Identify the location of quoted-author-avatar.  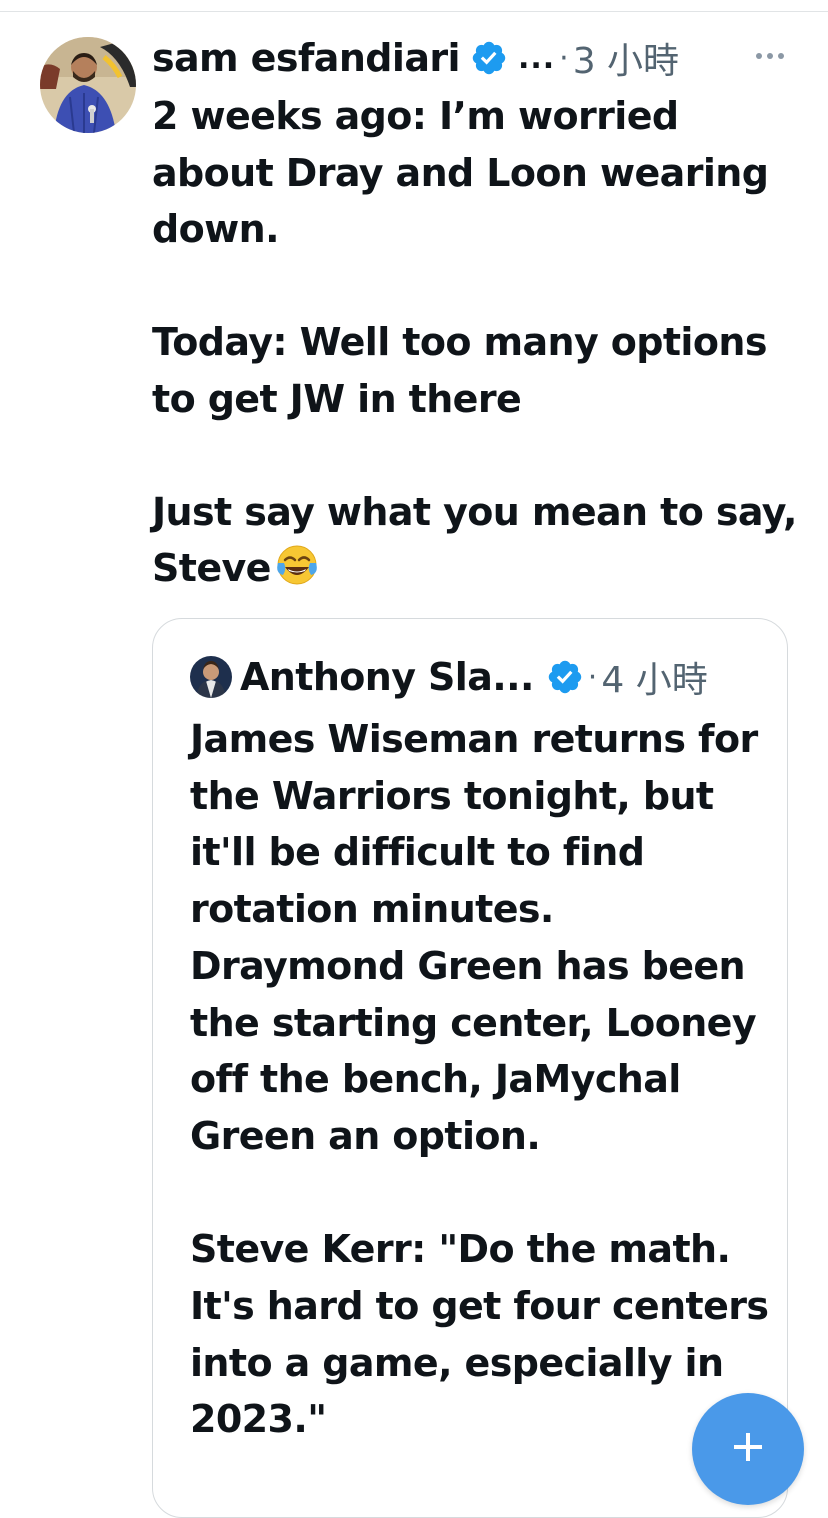
(211, 677).